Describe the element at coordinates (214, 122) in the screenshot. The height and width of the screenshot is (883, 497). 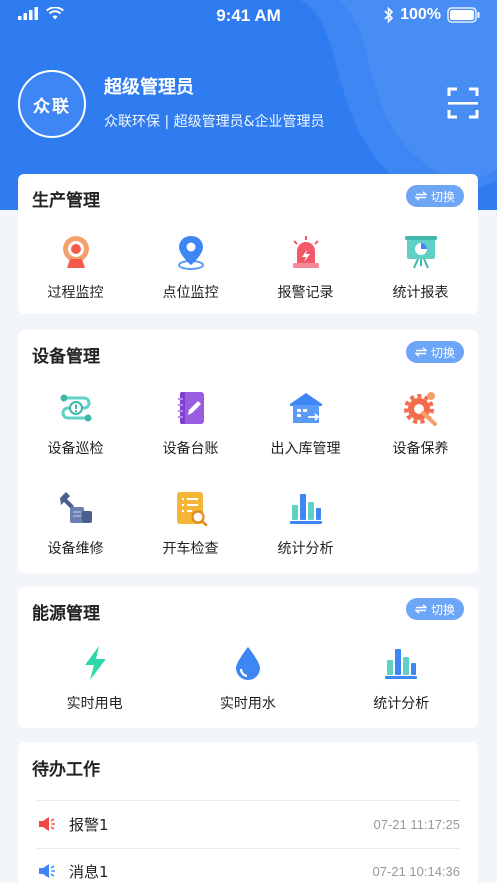
I see `user-role: 众联环保 | 超级管理员&企业管理员` at that location.